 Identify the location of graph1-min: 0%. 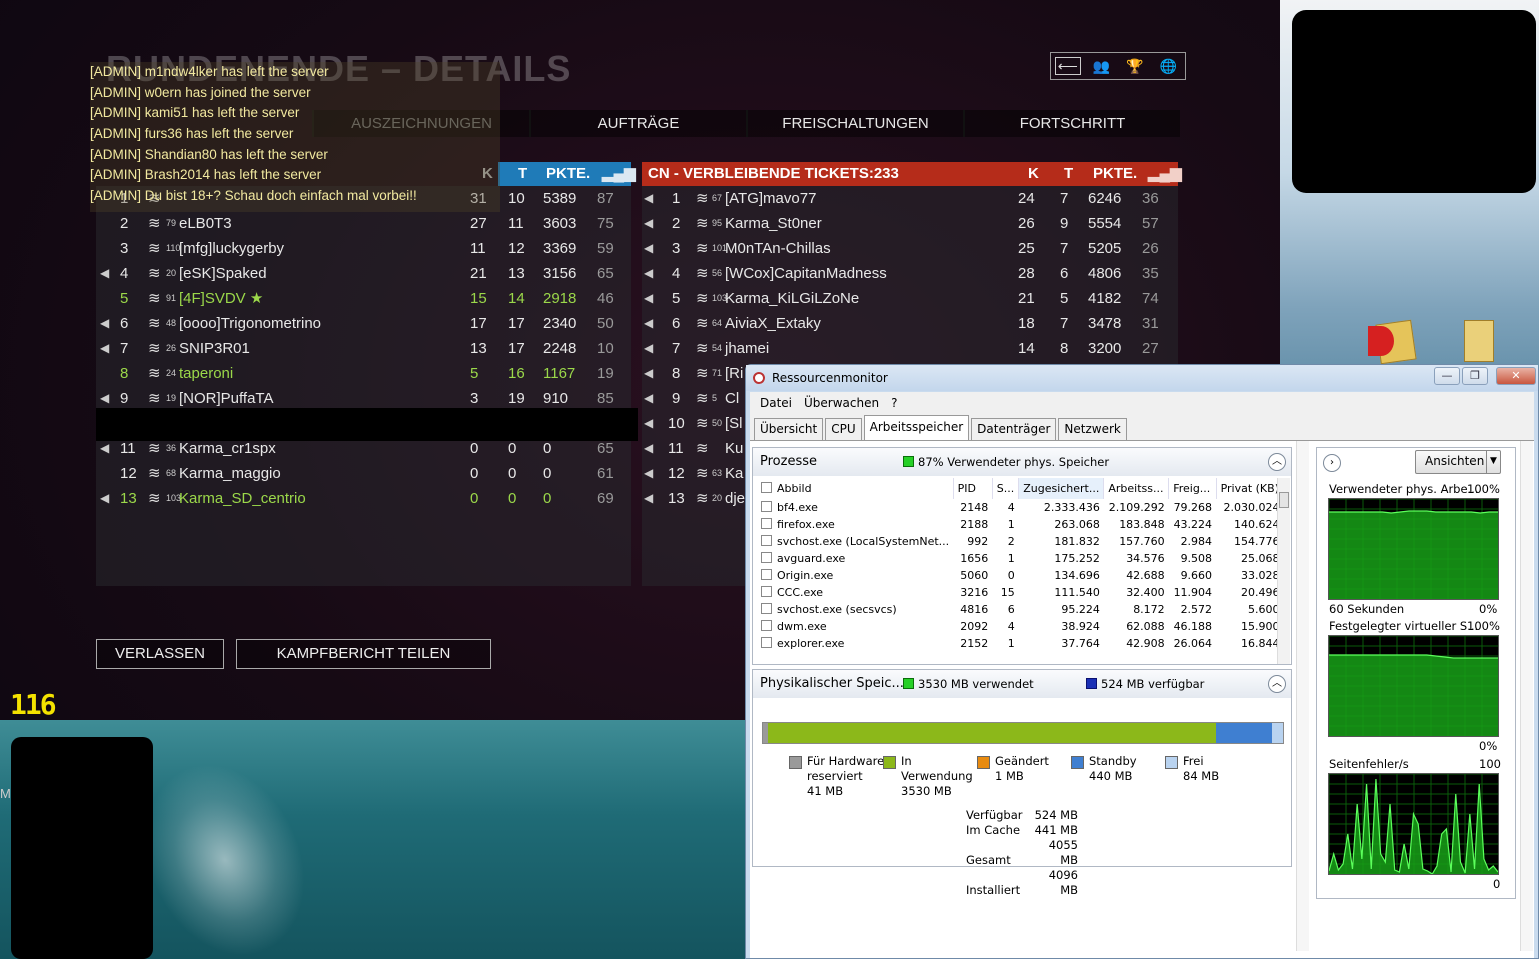
(1488, 609).